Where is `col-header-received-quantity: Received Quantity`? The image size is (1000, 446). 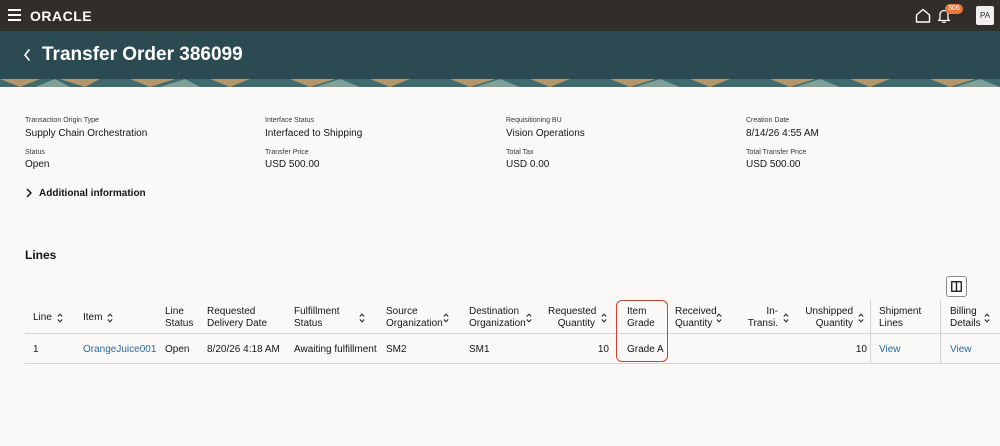 col-header-received-quantity: Received Quantity is located at coordinates (696, 318).